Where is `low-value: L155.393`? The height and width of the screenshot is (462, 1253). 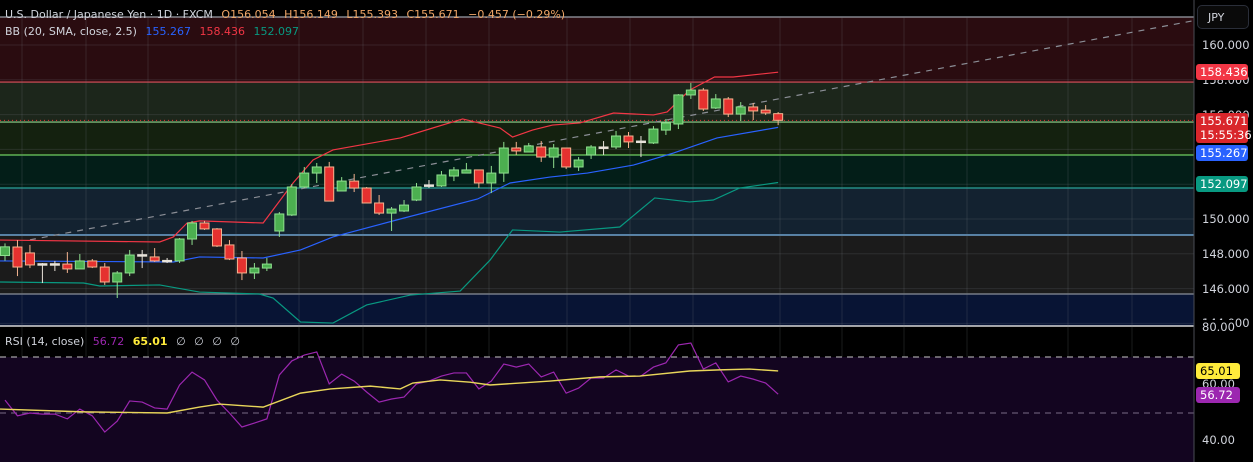 low-value: L155.393 is located at coordinates (372, 14).